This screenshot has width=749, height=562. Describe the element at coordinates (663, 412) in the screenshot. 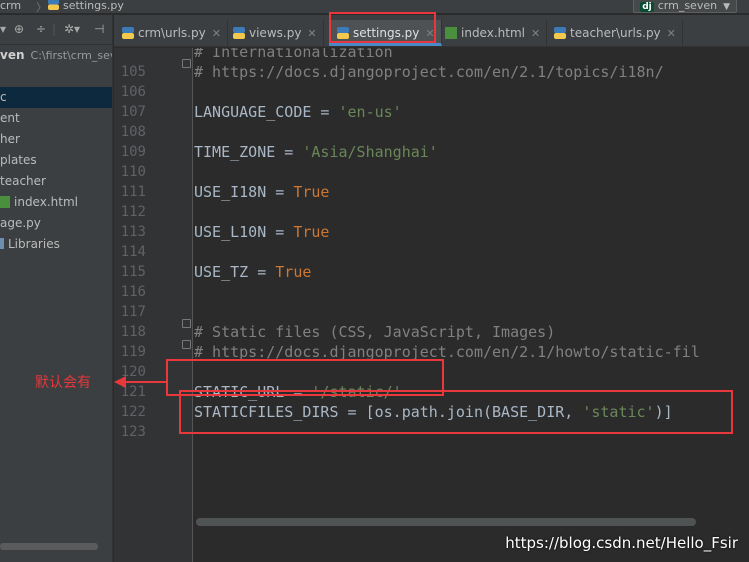

I see `code-token: )]` at that location.